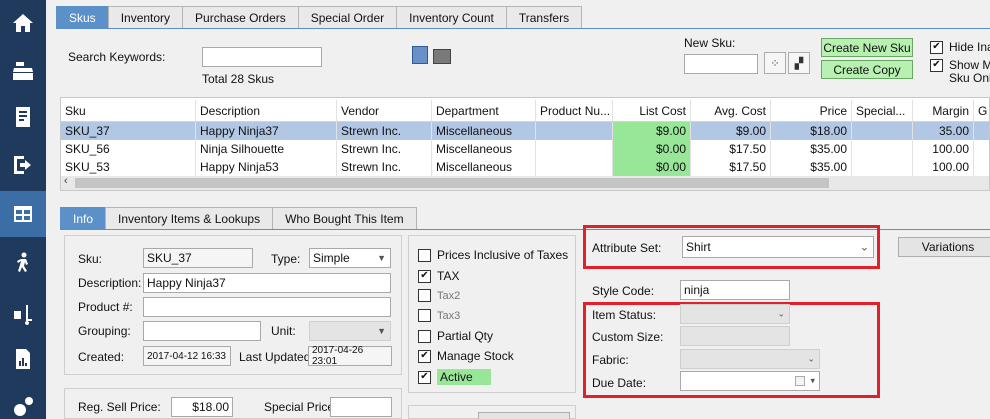  What do you see at coordinates (750, 359) in the screenshot?
I see `fabric-select: ⌄` at bounding box center [750, 359].